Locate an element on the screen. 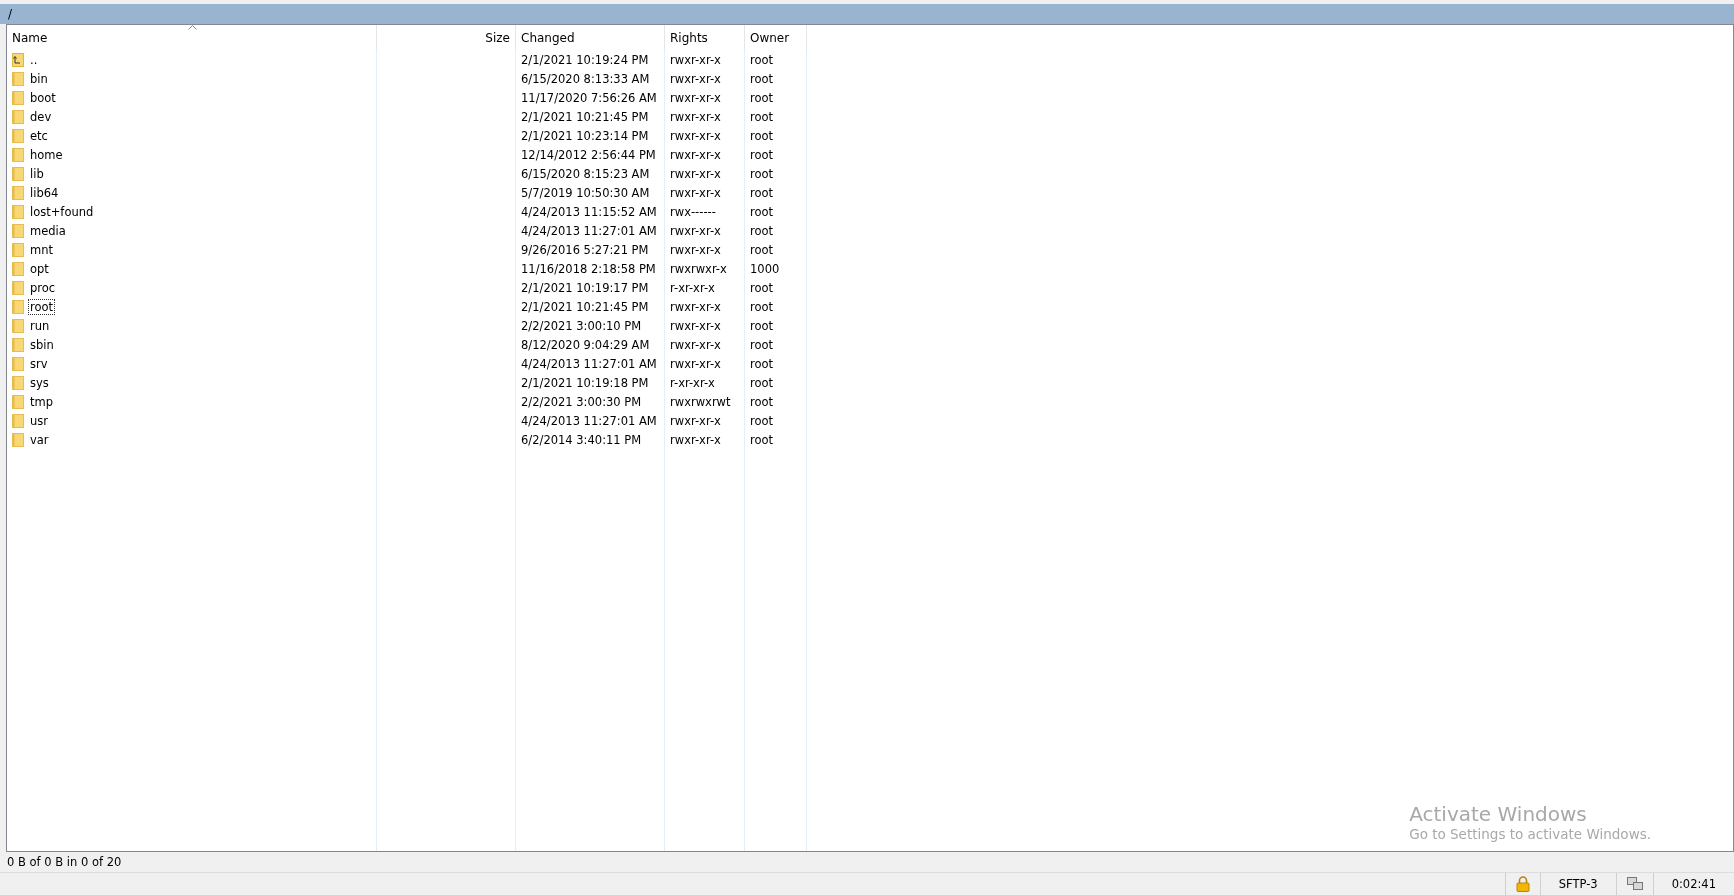 This screenshot has height=895, width=1734. modified-date: 2/2/2021 3:00:30 PM is located at coordinates (581, 401).